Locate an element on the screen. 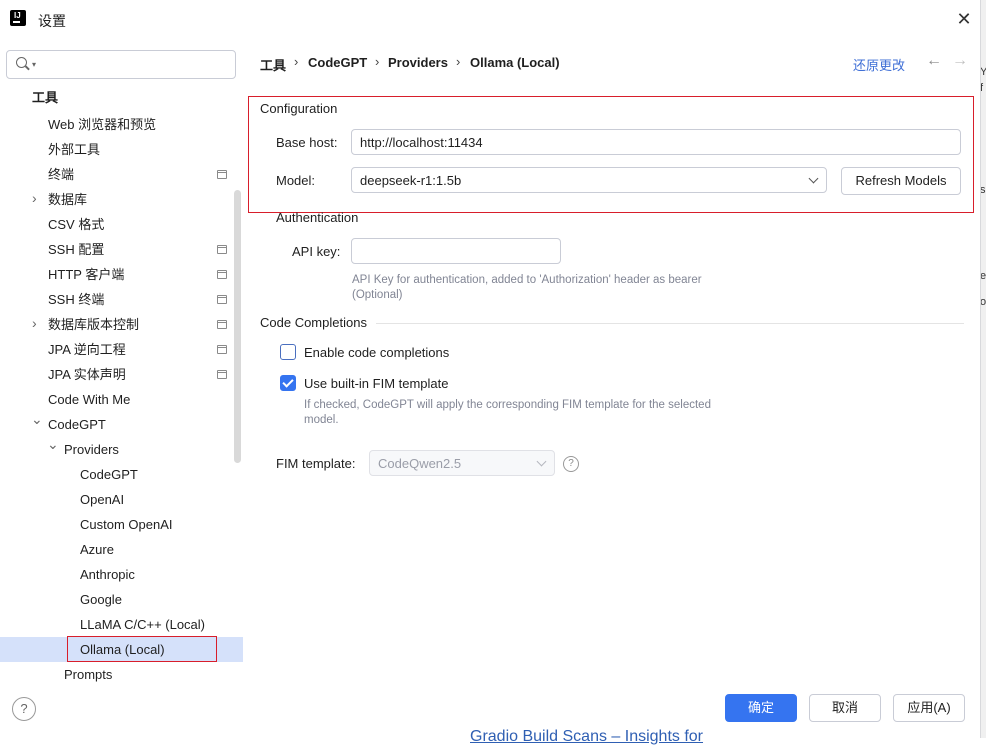 The image size is (986, 746). sidebar-item-external-tools: 外部工具 is located at coordinates (74, 149).